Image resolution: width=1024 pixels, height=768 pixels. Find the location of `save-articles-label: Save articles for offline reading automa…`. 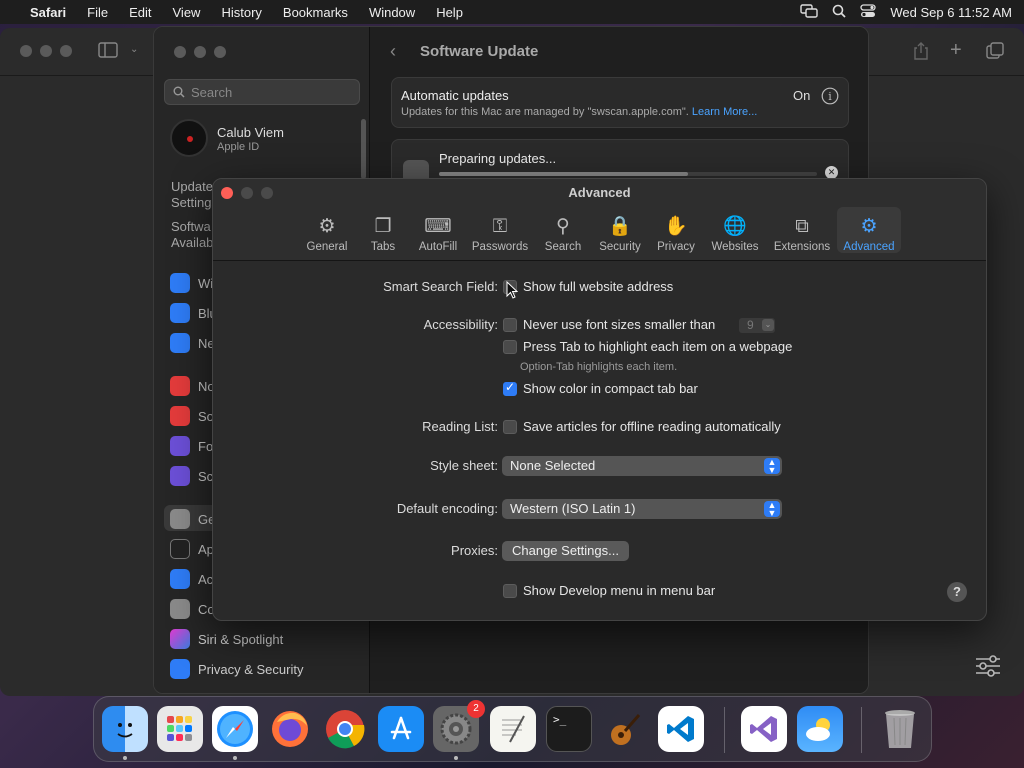

save-articles-label: Save articles for offline reading automa… is located at coordinates (652, 426).